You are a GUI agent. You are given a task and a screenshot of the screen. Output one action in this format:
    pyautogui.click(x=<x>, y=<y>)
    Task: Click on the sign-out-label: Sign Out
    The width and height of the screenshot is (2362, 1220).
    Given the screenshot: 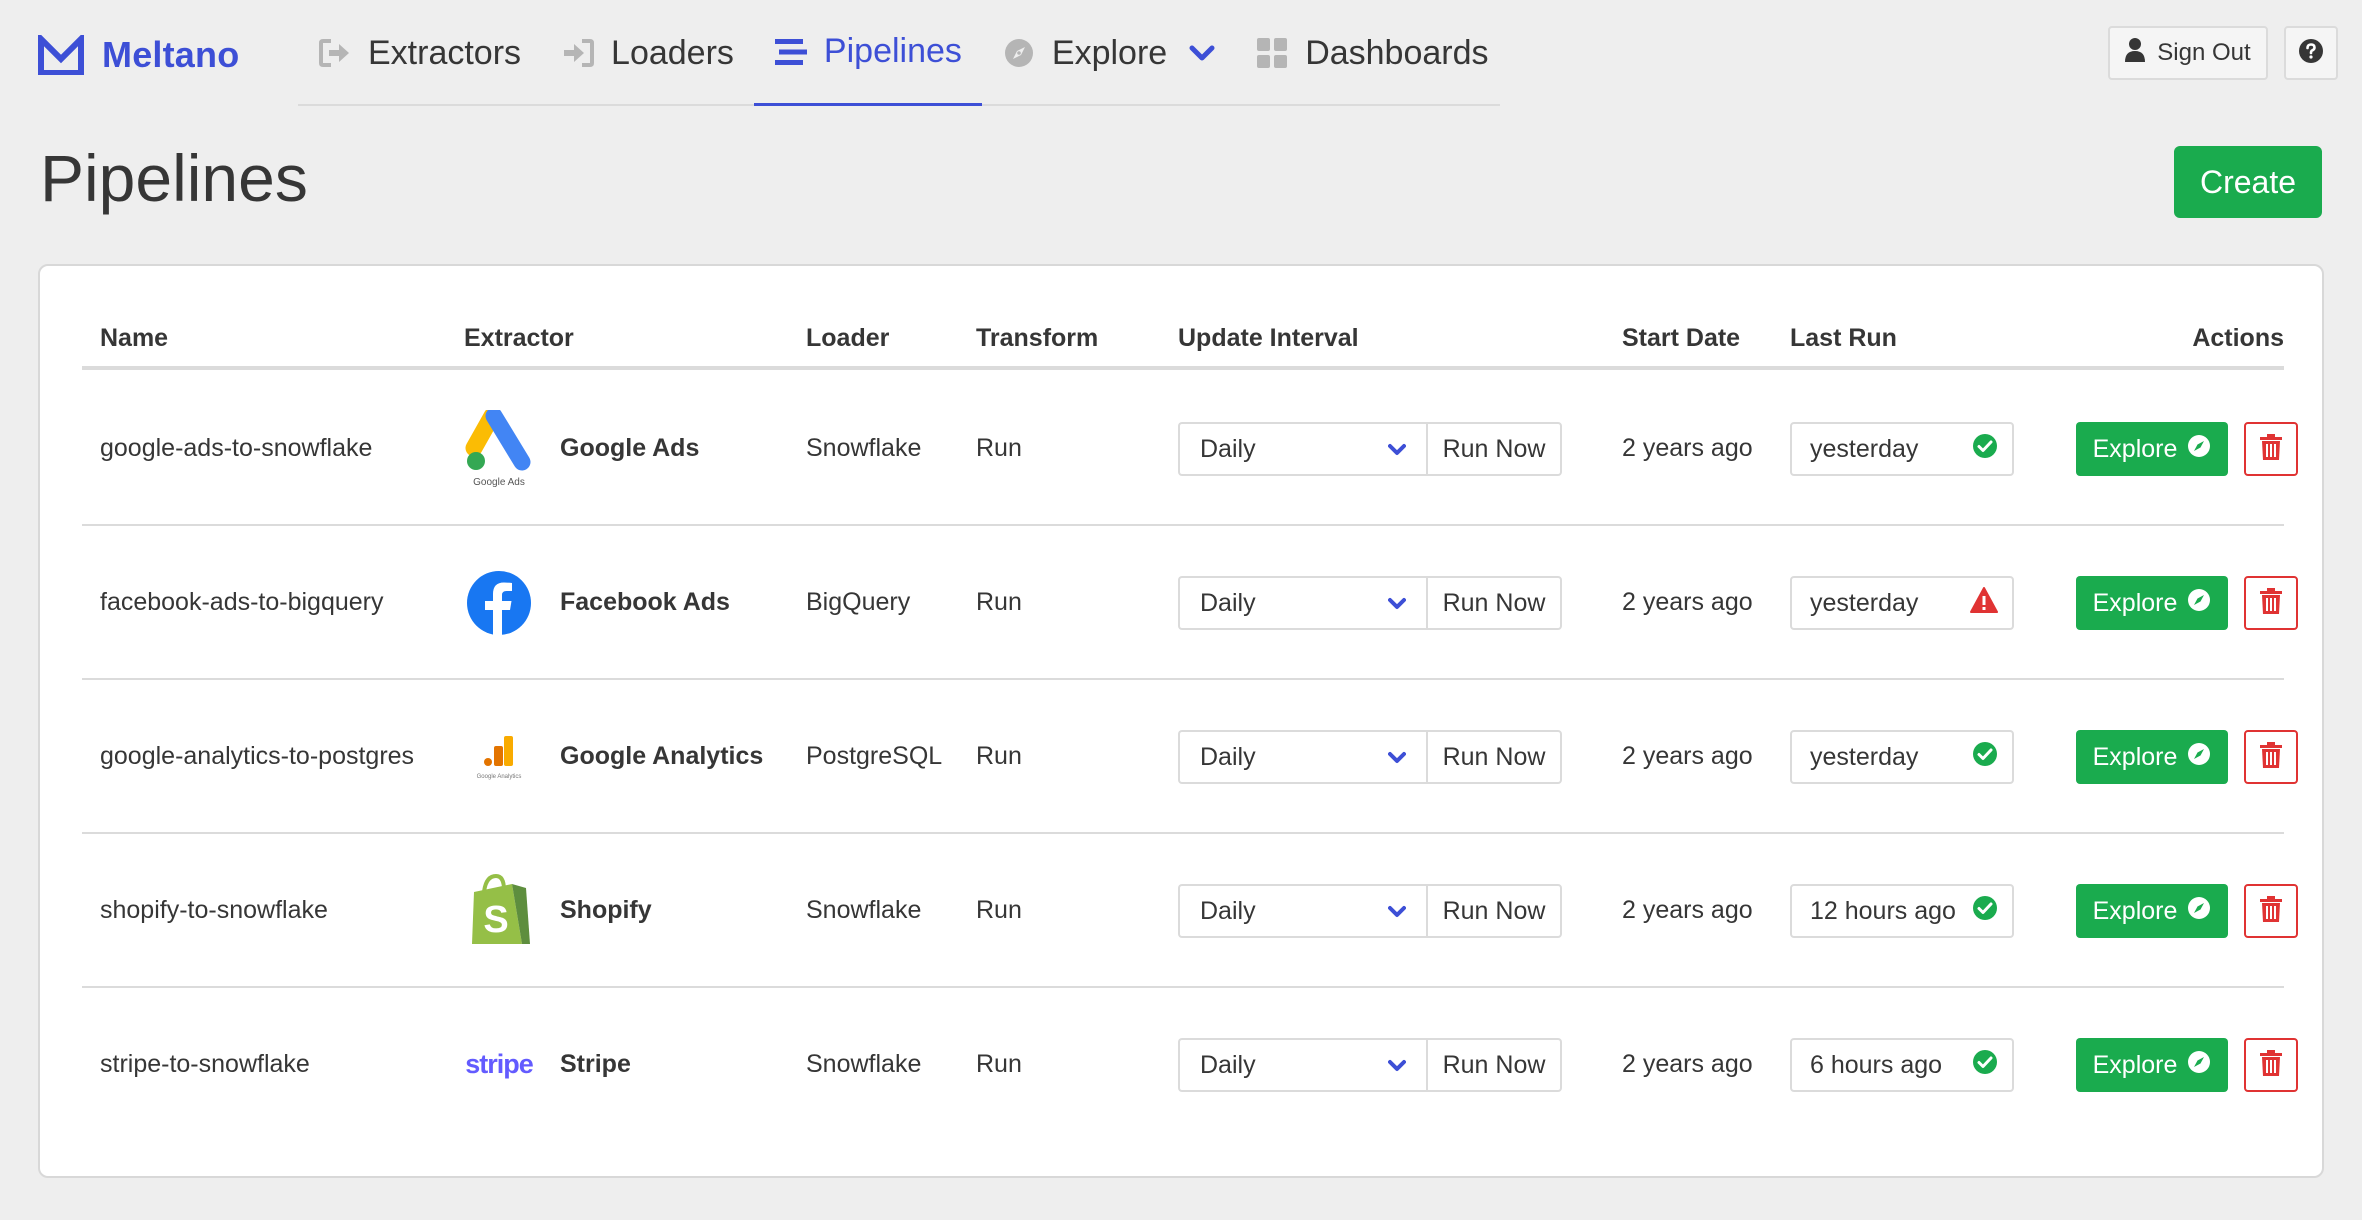 What is the action you would take?
    pyautogui.click(x=2204, y=52)
    